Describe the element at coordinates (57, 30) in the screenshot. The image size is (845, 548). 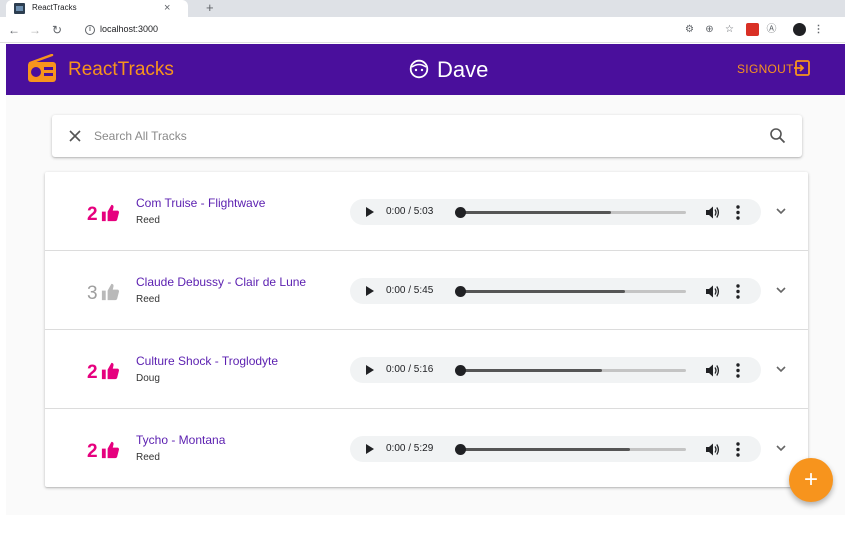
I see `reload-icon: ↻` at that location.